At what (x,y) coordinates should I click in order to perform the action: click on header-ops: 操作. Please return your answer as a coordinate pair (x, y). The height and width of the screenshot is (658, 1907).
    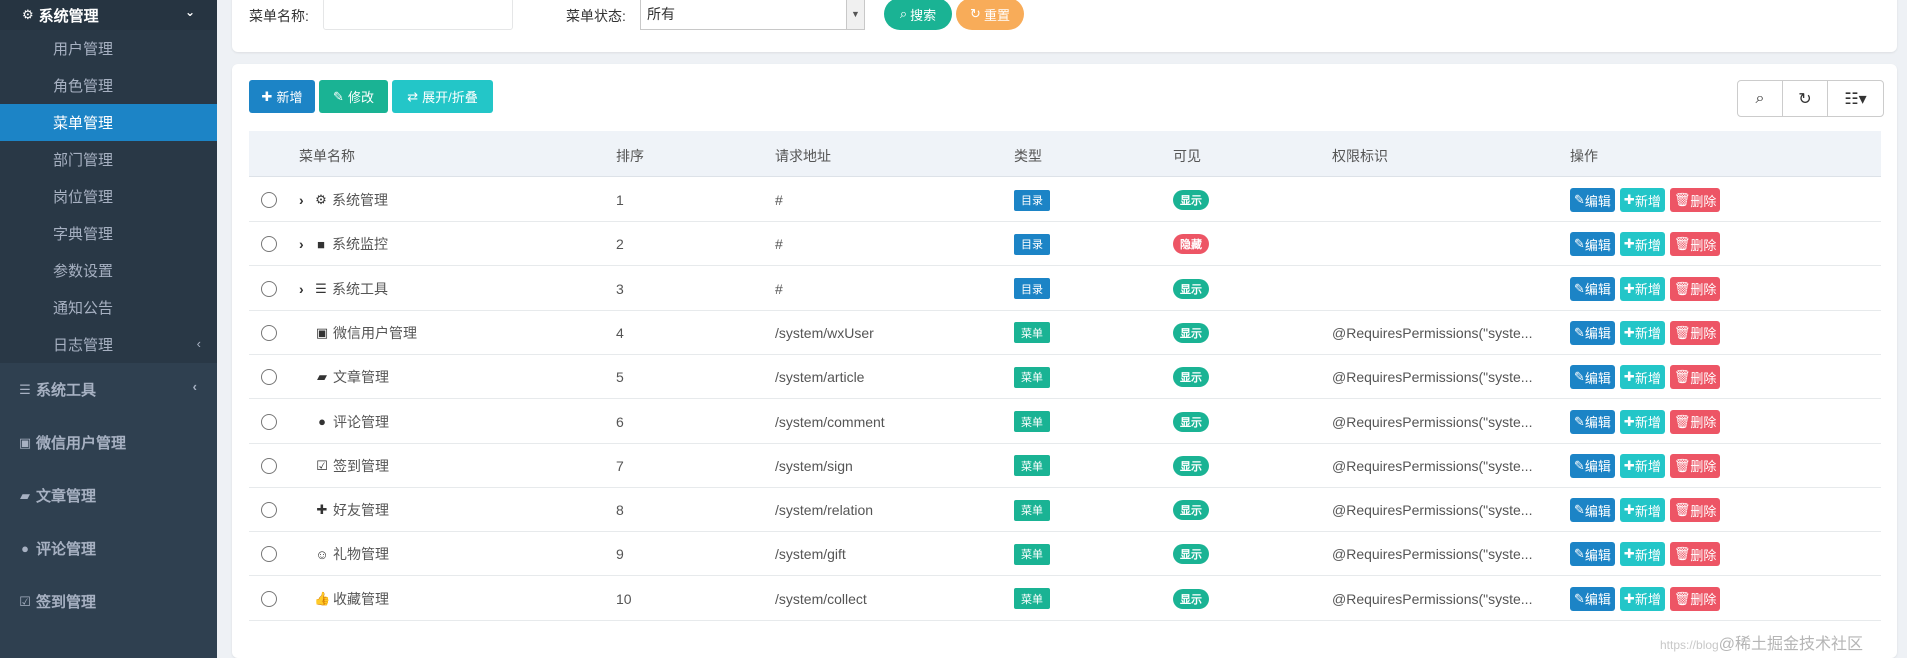
    Looking at the image, I should click on (1584, 156).